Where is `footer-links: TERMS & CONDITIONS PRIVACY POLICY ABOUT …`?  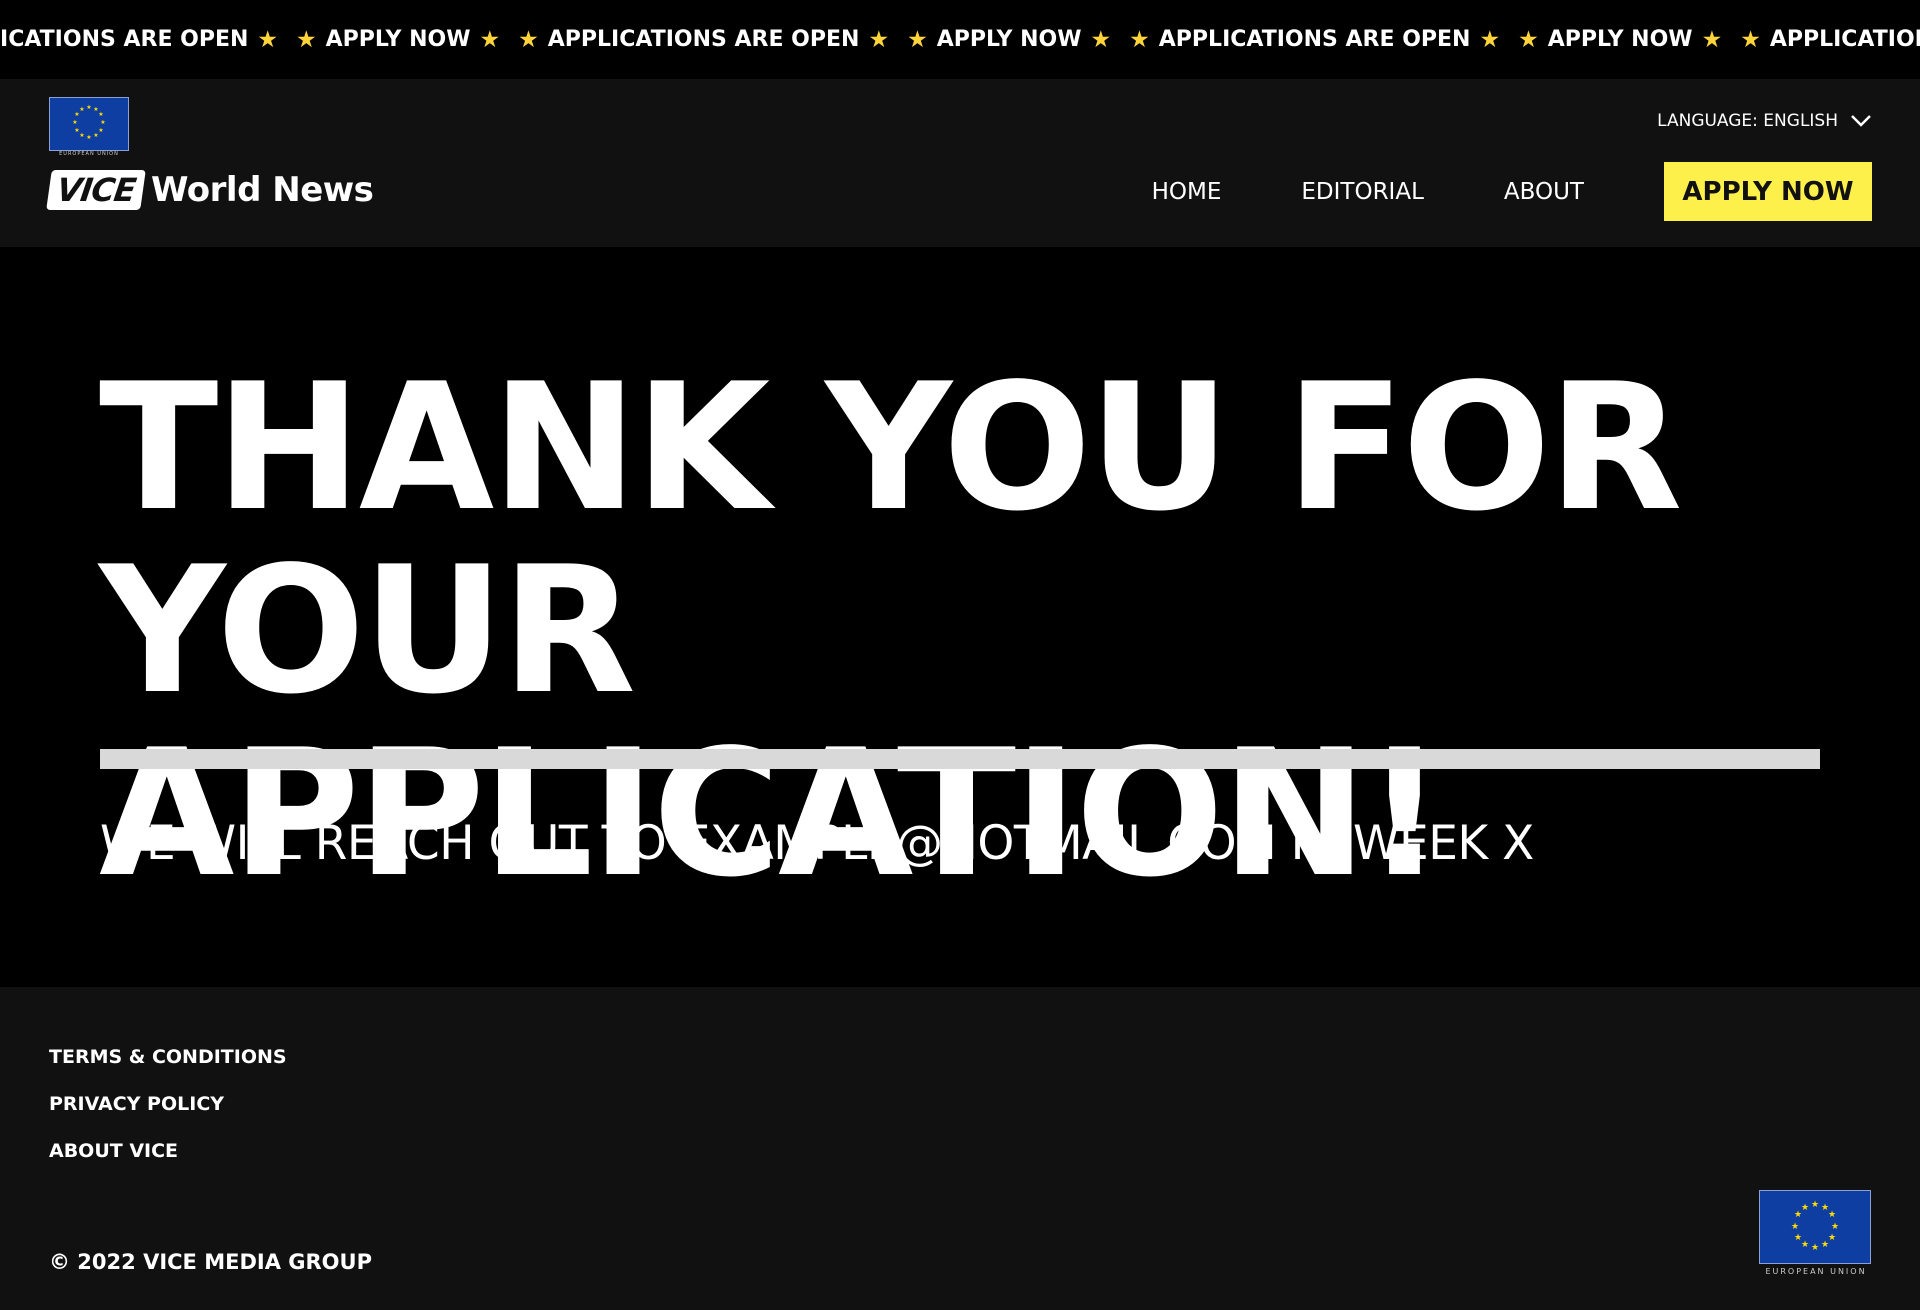 footer-links: TERMS & CONDITIONS PRIVACY POLICY ABOUT … is located at coordinates (168, 1116).